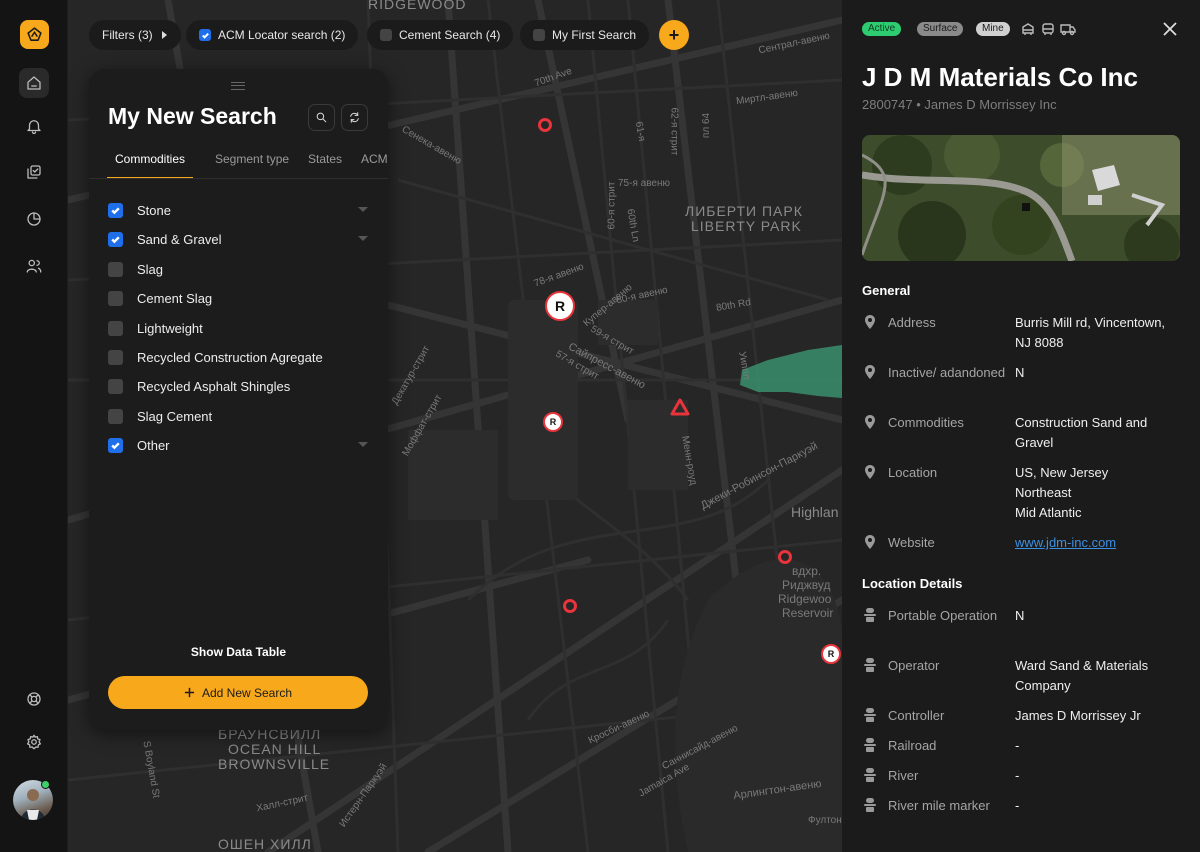  What do you see at coordinates (993, 29) in the screenshot?
I see `type-badge-mine: Mine` at bounding box center [993, 29].